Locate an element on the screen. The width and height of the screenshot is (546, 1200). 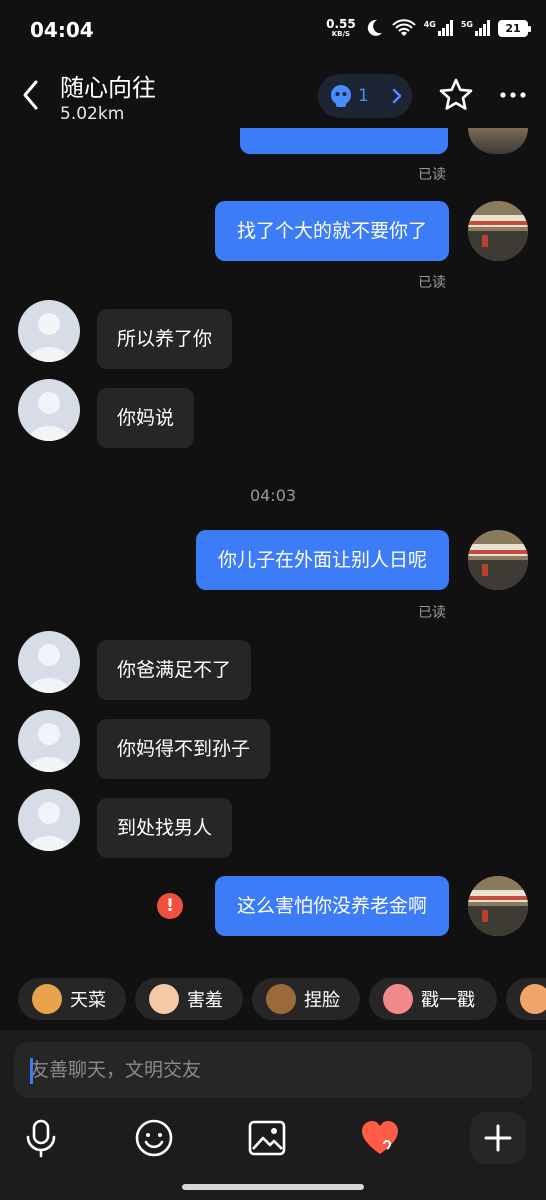
mic-icon is located at coordinates (41, 1138).